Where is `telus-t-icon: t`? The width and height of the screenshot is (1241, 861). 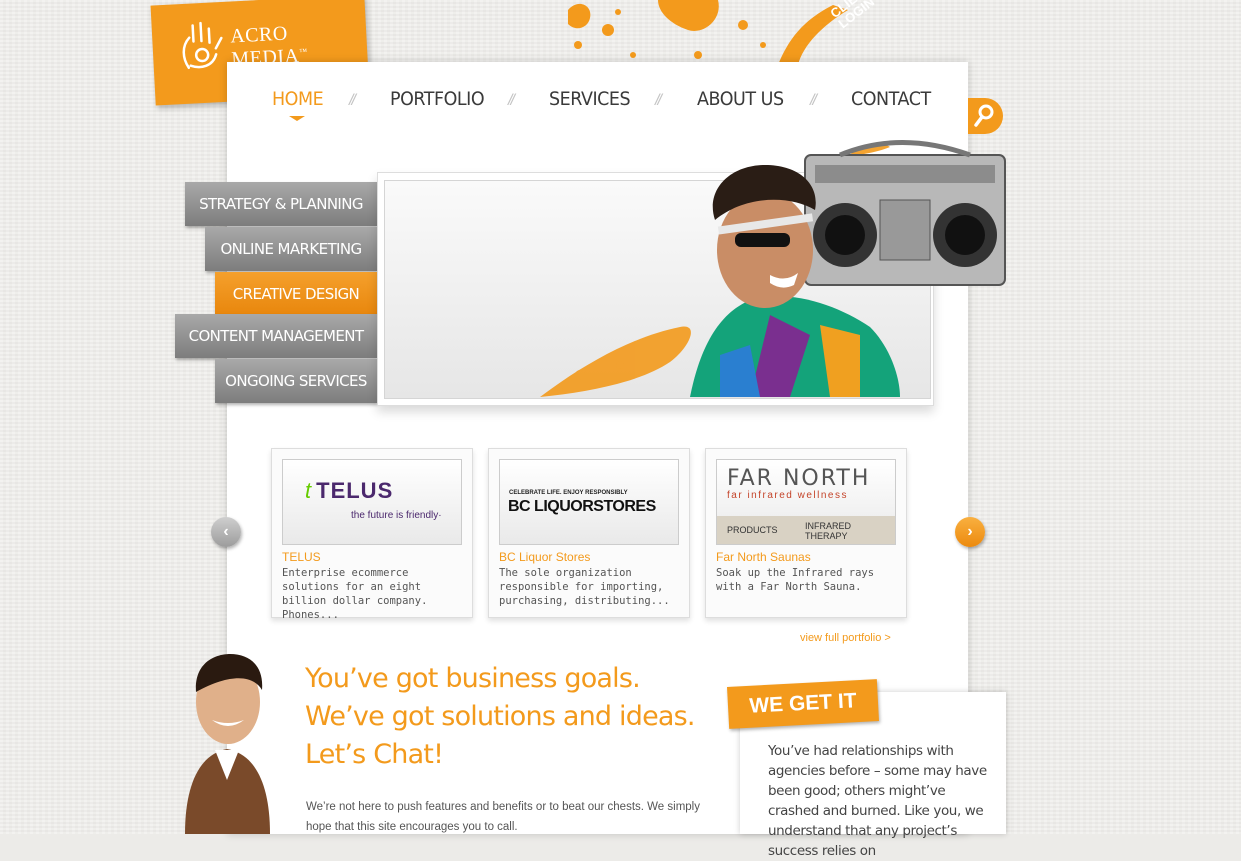 telus-t-icon: t is located at coordinates (309, 490).